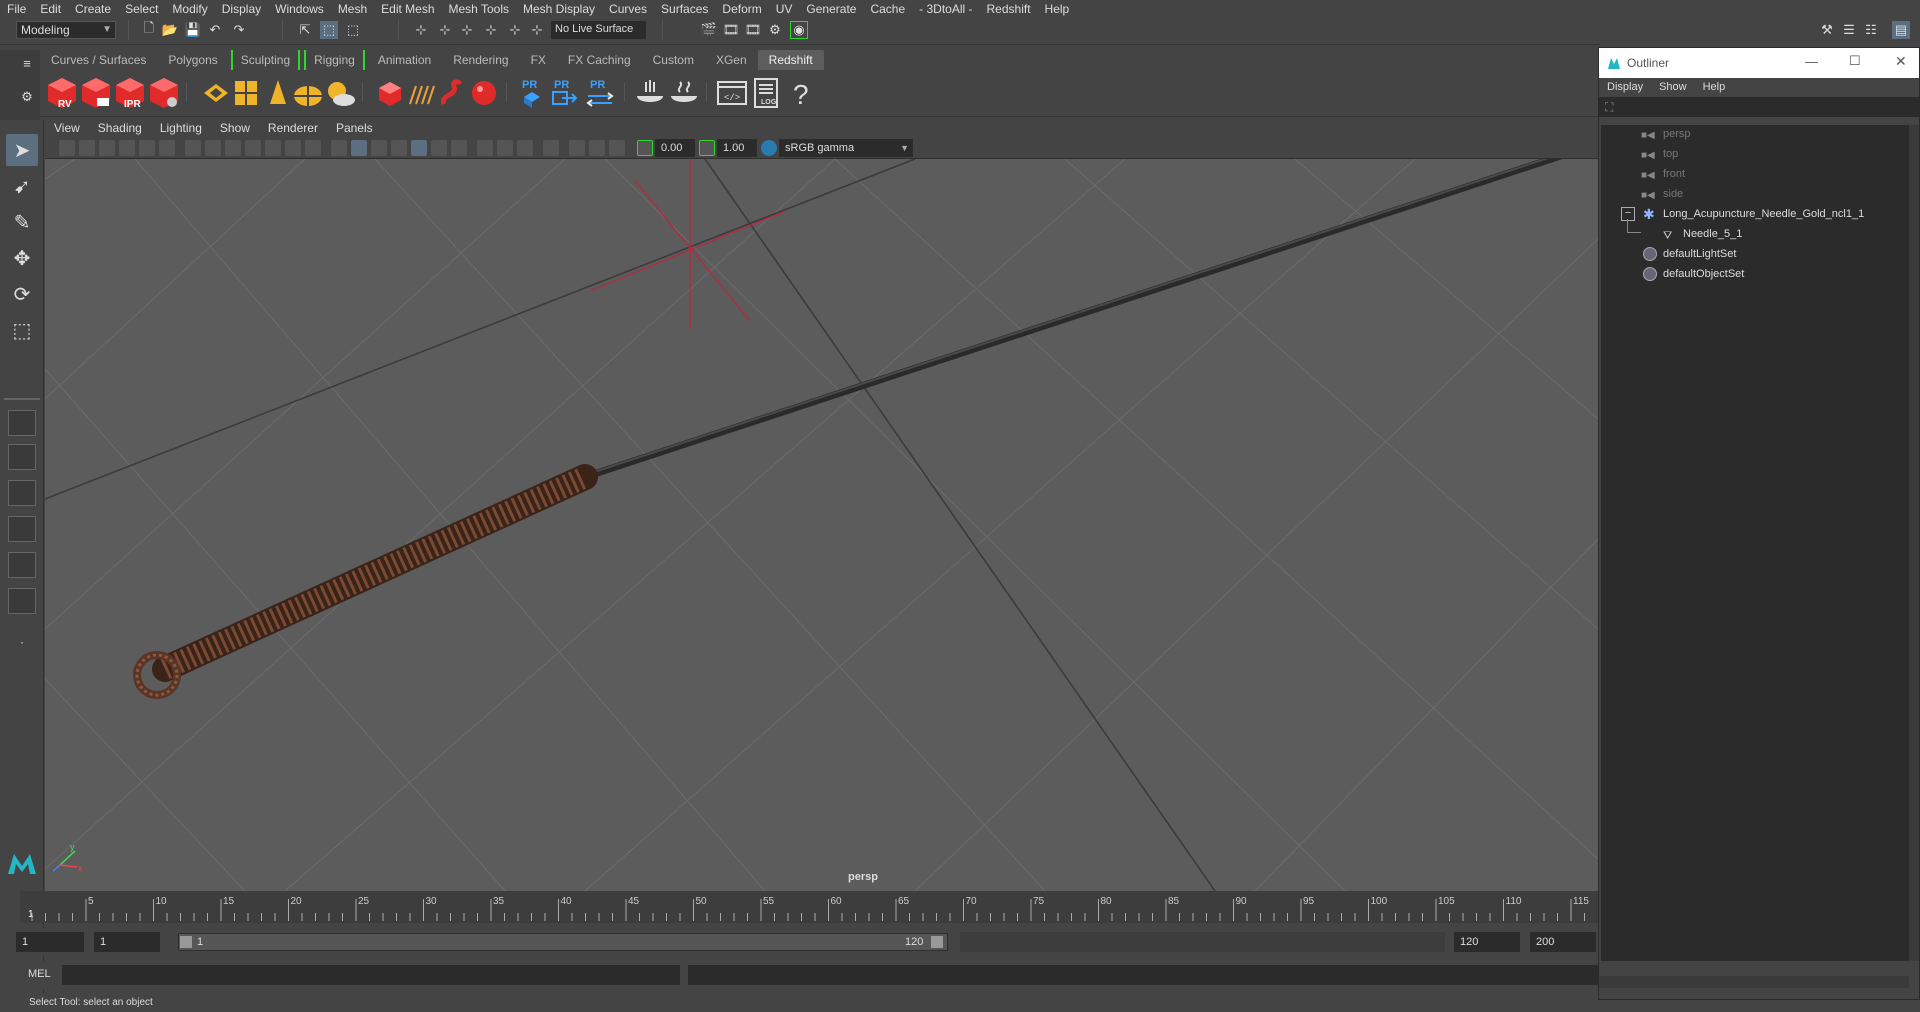  What do you see at coordinates (50, 942) in the screenshot?
I see `scene-start-field: 1` at bounding box center [50, 942].